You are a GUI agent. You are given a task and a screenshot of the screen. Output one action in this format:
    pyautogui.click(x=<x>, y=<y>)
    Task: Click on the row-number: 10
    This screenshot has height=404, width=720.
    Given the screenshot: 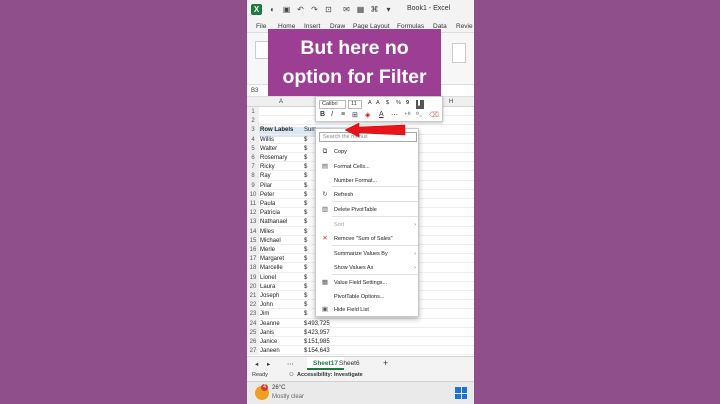 What is the action you would take?
    pyautogui.click(x=253, y=193)
    